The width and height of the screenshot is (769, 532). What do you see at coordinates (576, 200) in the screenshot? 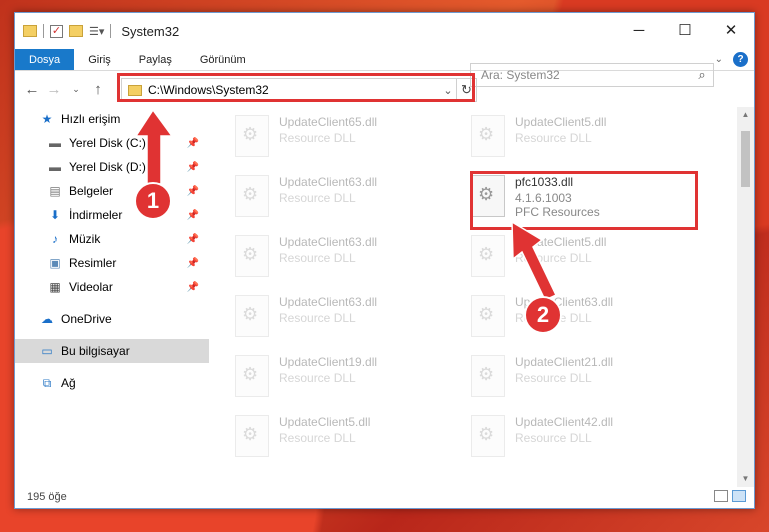
I see `list-item-pfc1033: pfc1033.dll 4.1.6.1003PFC Resources` at bounding box center [576, 200].